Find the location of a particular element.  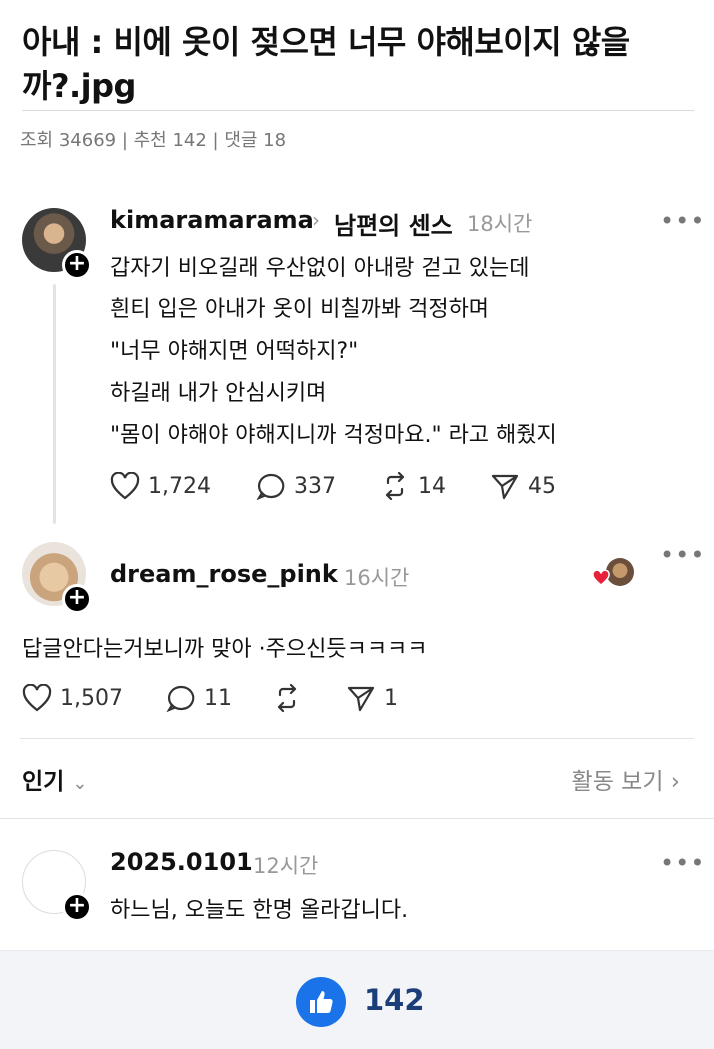

repost-button is located at coordinates (287, 698).